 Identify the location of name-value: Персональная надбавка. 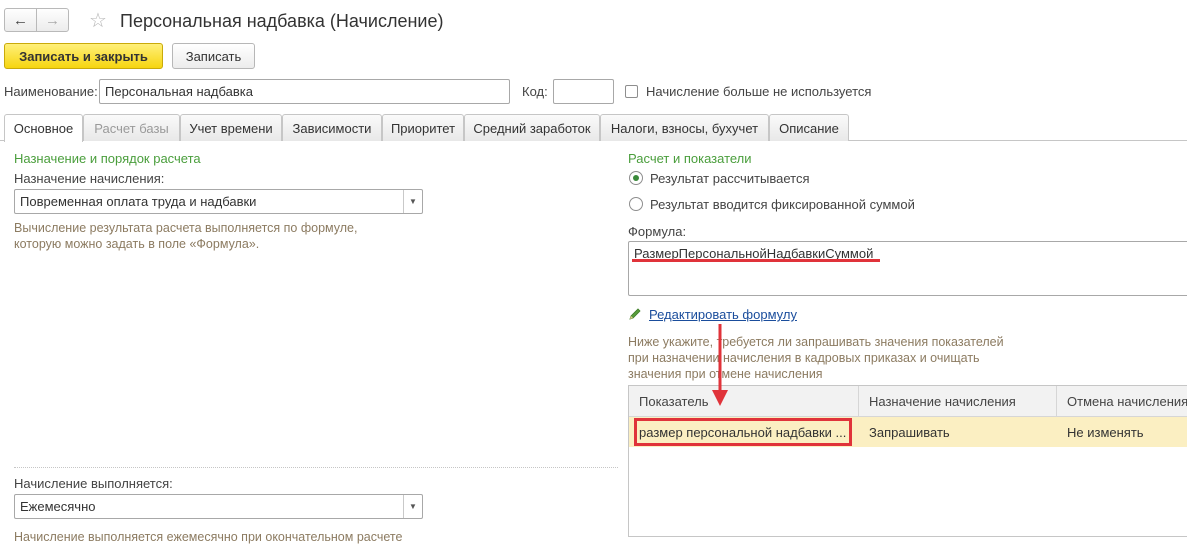
(179, 91).